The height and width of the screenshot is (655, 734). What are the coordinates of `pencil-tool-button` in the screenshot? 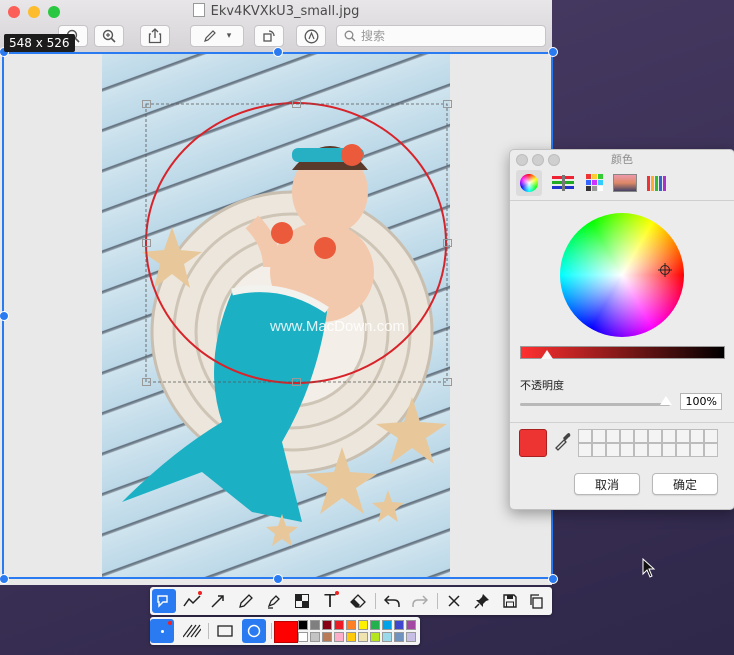 It's located at (246, 601).